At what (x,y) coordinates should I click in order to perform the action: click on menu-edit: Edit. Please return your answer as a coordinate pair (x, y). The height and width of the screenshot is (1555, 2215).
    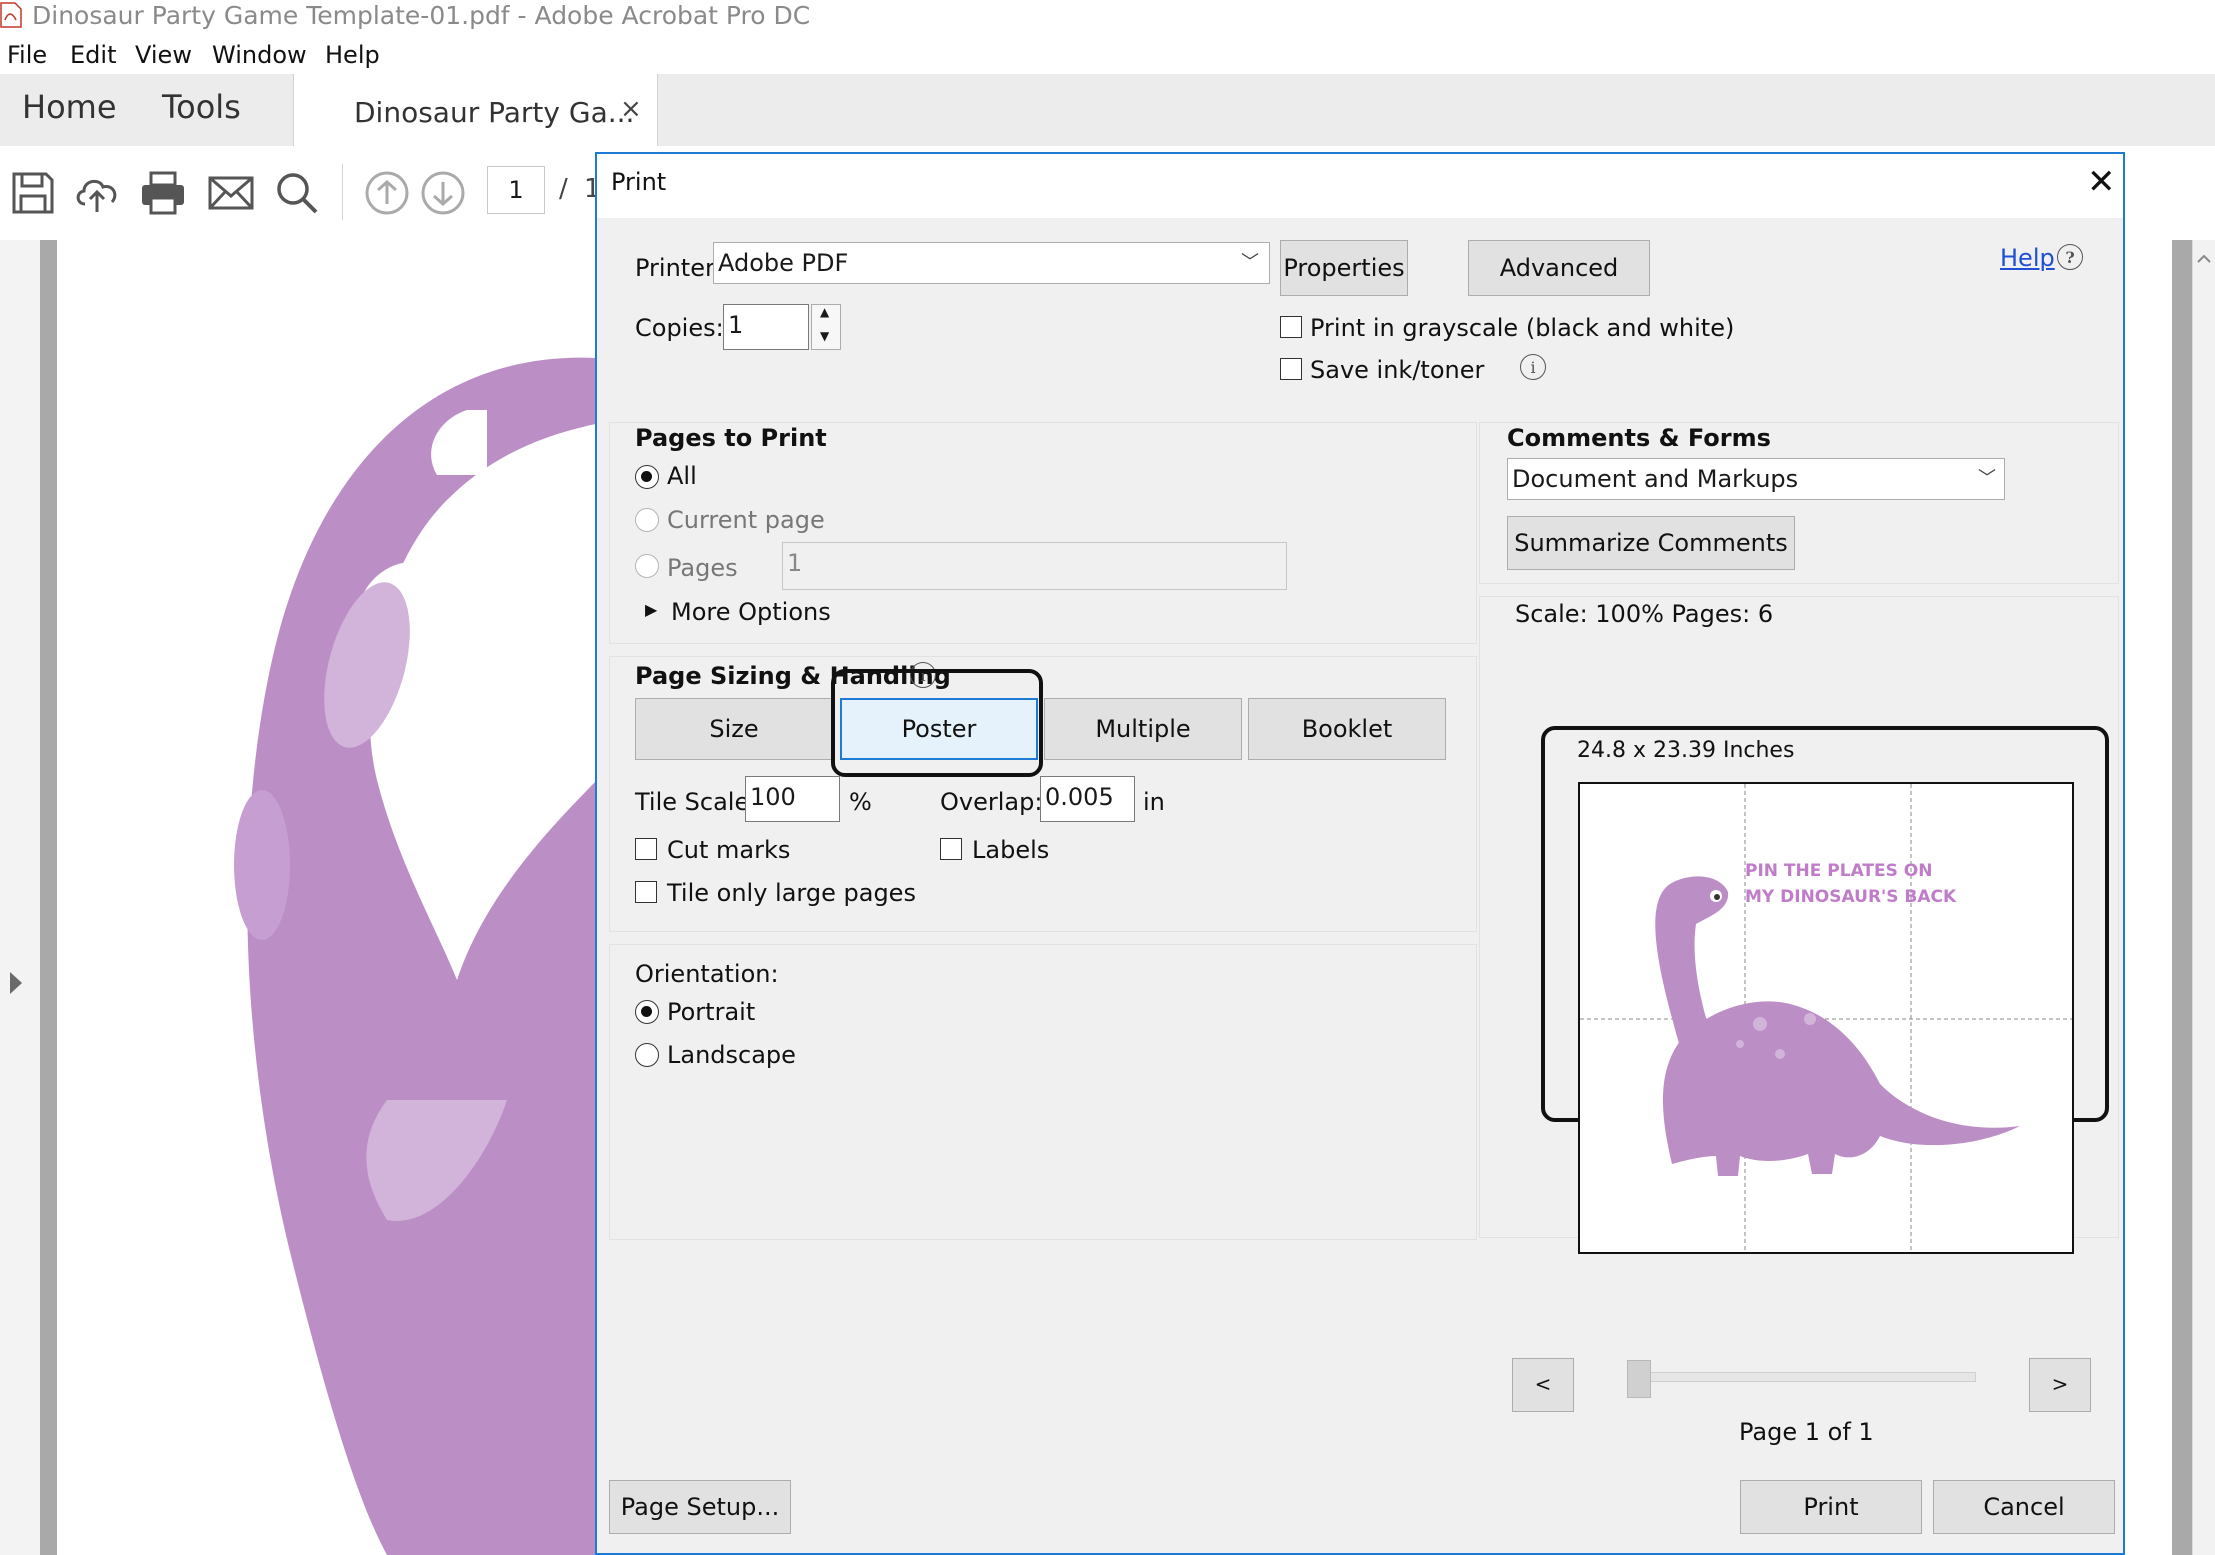
    Looking at the image, I should click on (93, 55).